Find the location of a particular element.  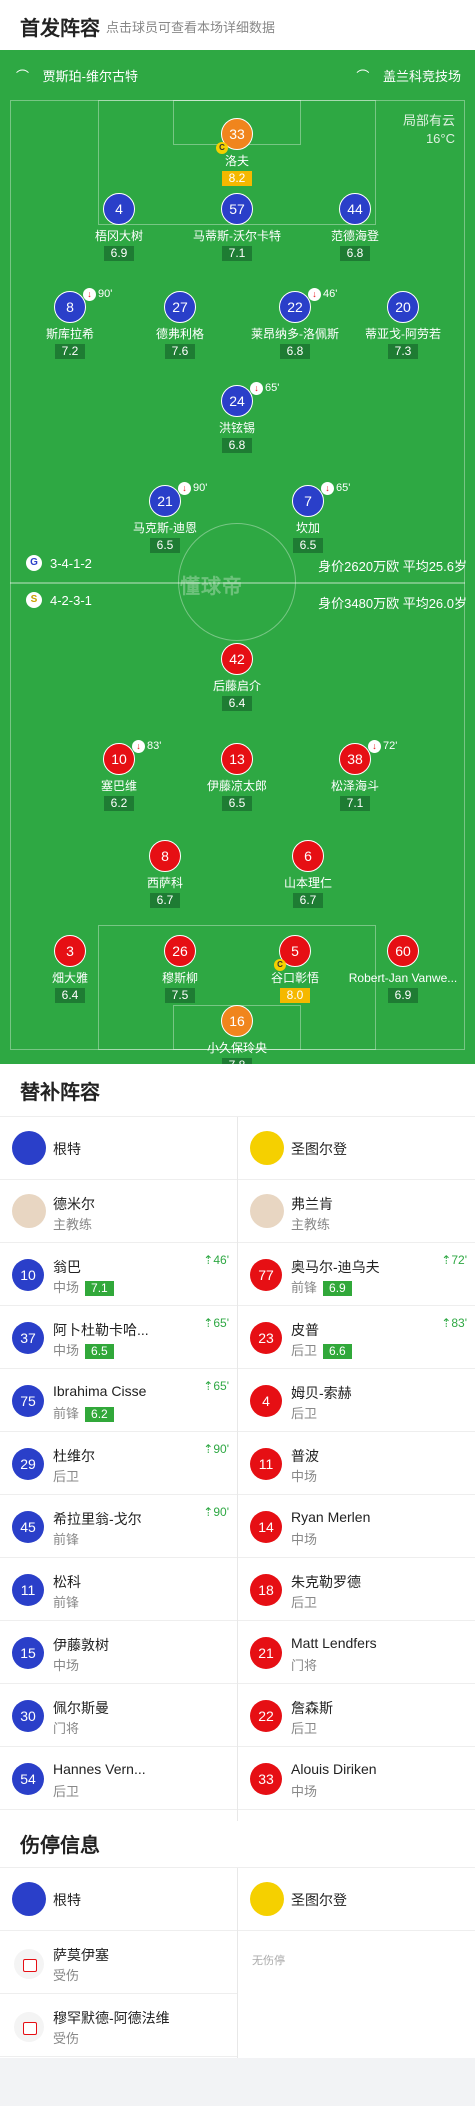

player-marker: 16小久保玲央7.8 is located at coordinates (237, 1034).